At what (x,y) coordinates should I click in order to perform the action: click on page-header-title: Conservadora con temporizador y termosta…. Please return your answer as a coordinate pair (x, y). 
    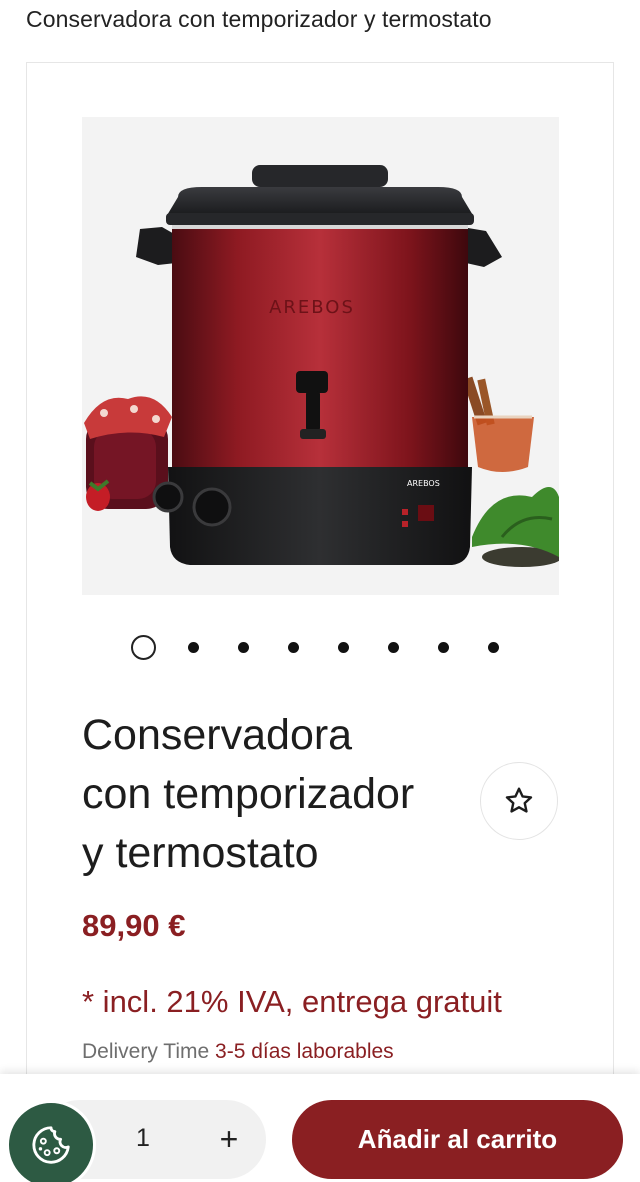
    Looking at the image, I should click on (259, 19).